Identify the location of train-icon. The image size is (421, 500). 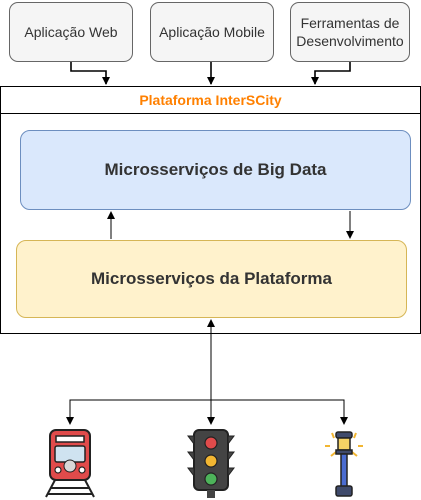
(70, 463).